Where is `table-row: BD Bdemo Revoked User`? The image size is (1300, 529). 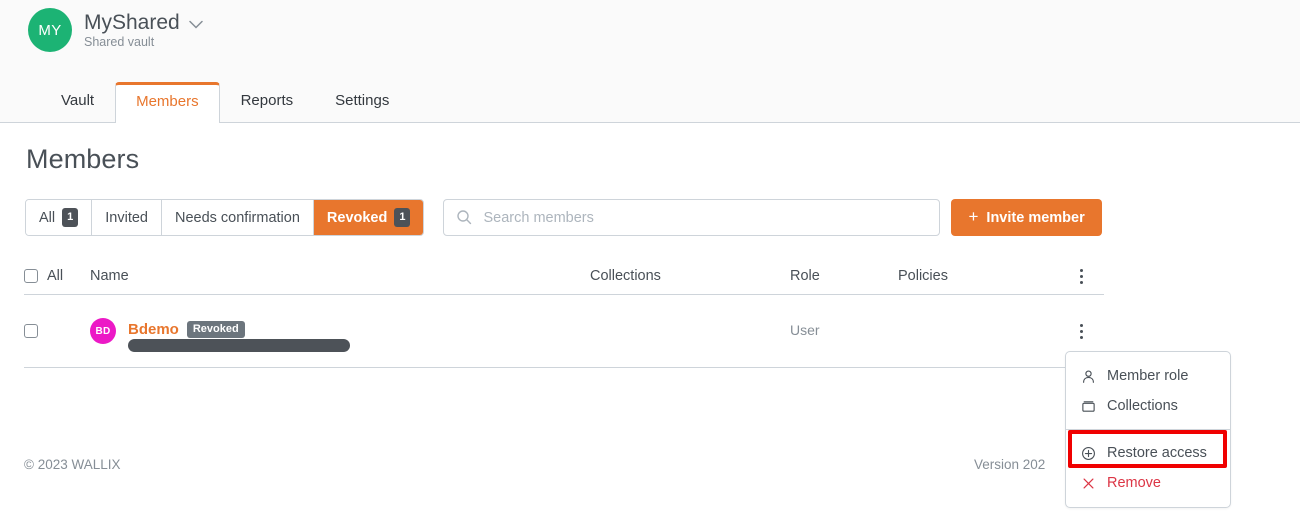 table-row: BD Bdemo Revoked User is located at coordinates (564, 331).